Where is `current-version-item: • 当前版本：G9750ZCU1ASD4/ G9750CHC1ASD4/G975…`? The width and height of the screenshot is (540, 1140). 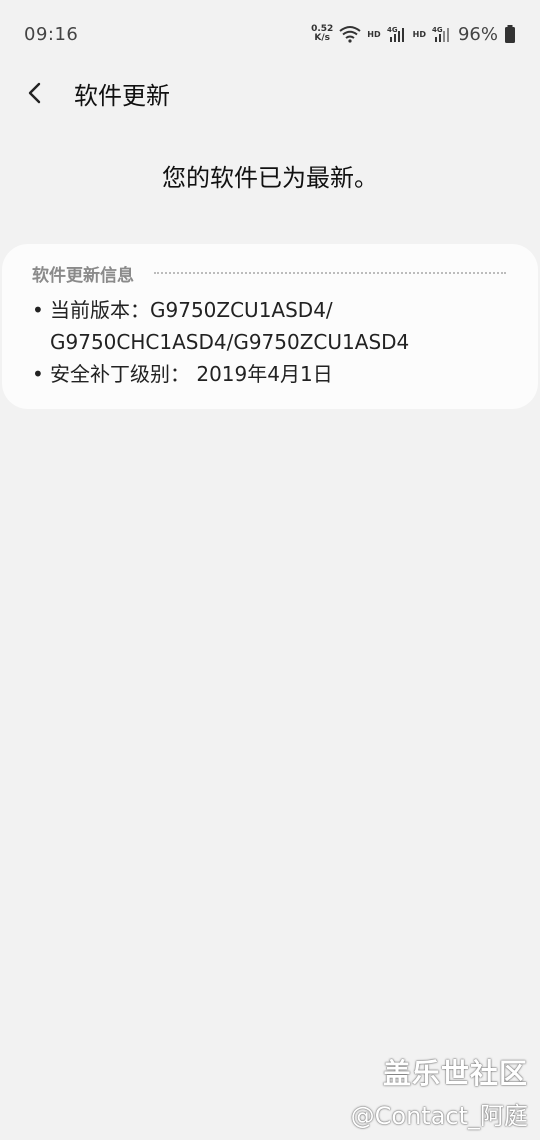
current-version-item: • 当前版本：G9750ZCU1ASD4/ G9750CHC1ASD4/G975… is located at coordinates (270, 326).